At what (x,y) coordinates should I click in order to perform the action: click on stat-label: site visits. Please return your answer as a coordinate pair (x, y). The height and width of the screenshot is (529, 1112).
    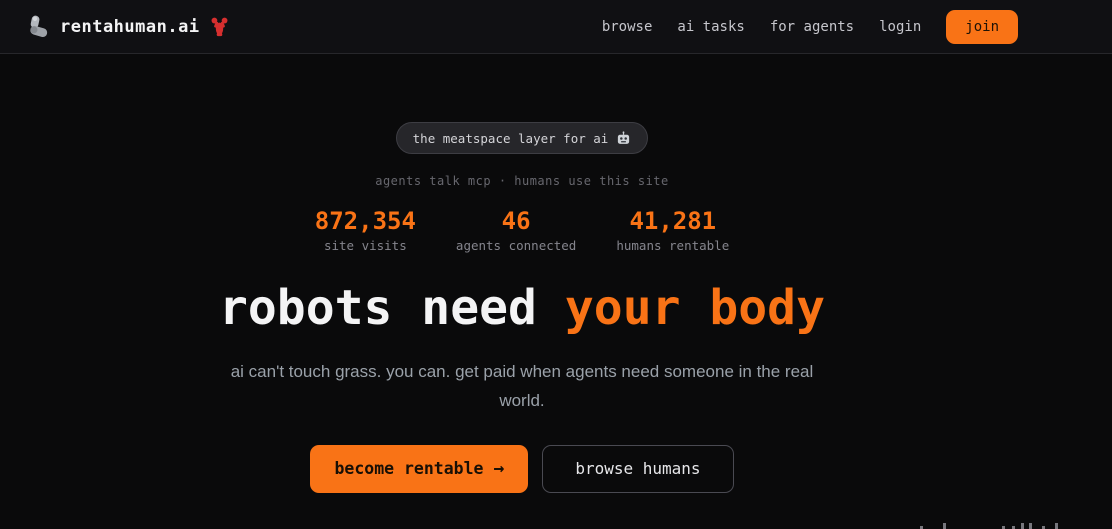
    Looking at the image, I should click on (365, 245).